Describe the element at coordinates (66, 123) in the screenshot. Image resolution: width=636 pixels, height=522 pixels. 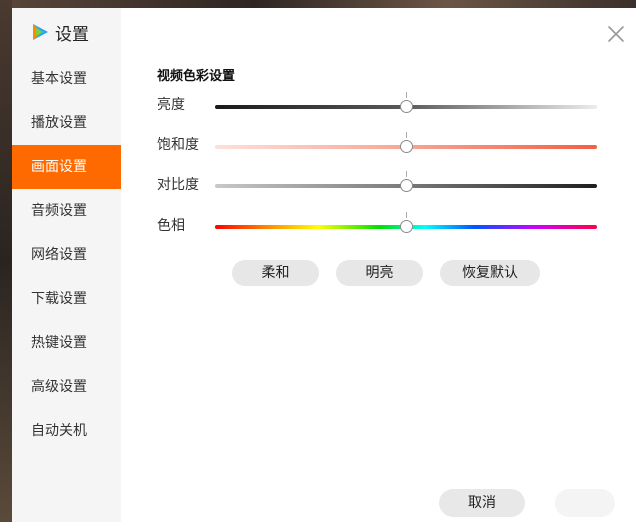
I see `sidebar-item-playback: 播放设置` at that location.